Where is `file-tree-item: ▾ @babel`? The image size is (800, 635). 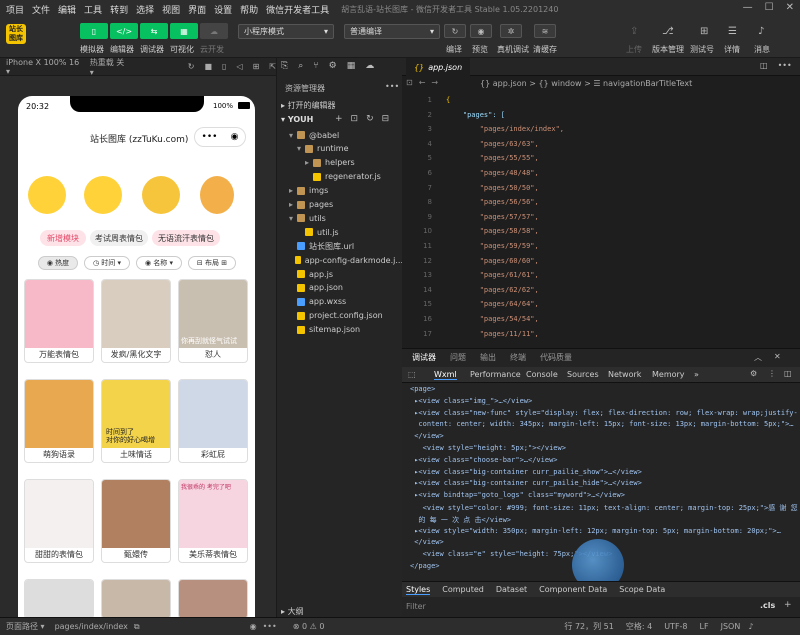
file-tree-item: ▾ @babel is located at coordinates (340, 135).